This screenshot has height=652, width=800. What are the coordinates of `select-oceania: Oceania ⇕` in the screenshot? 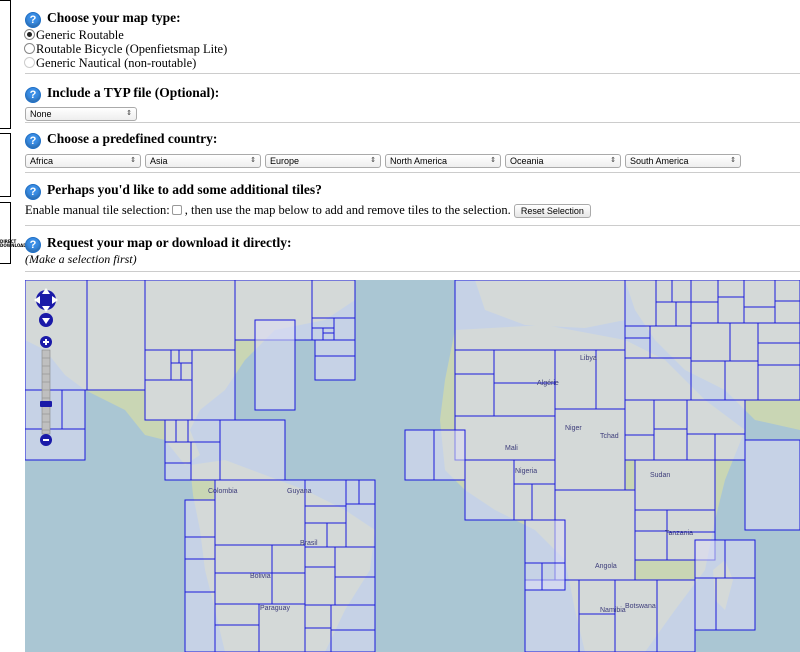 It's located at (563, 161).